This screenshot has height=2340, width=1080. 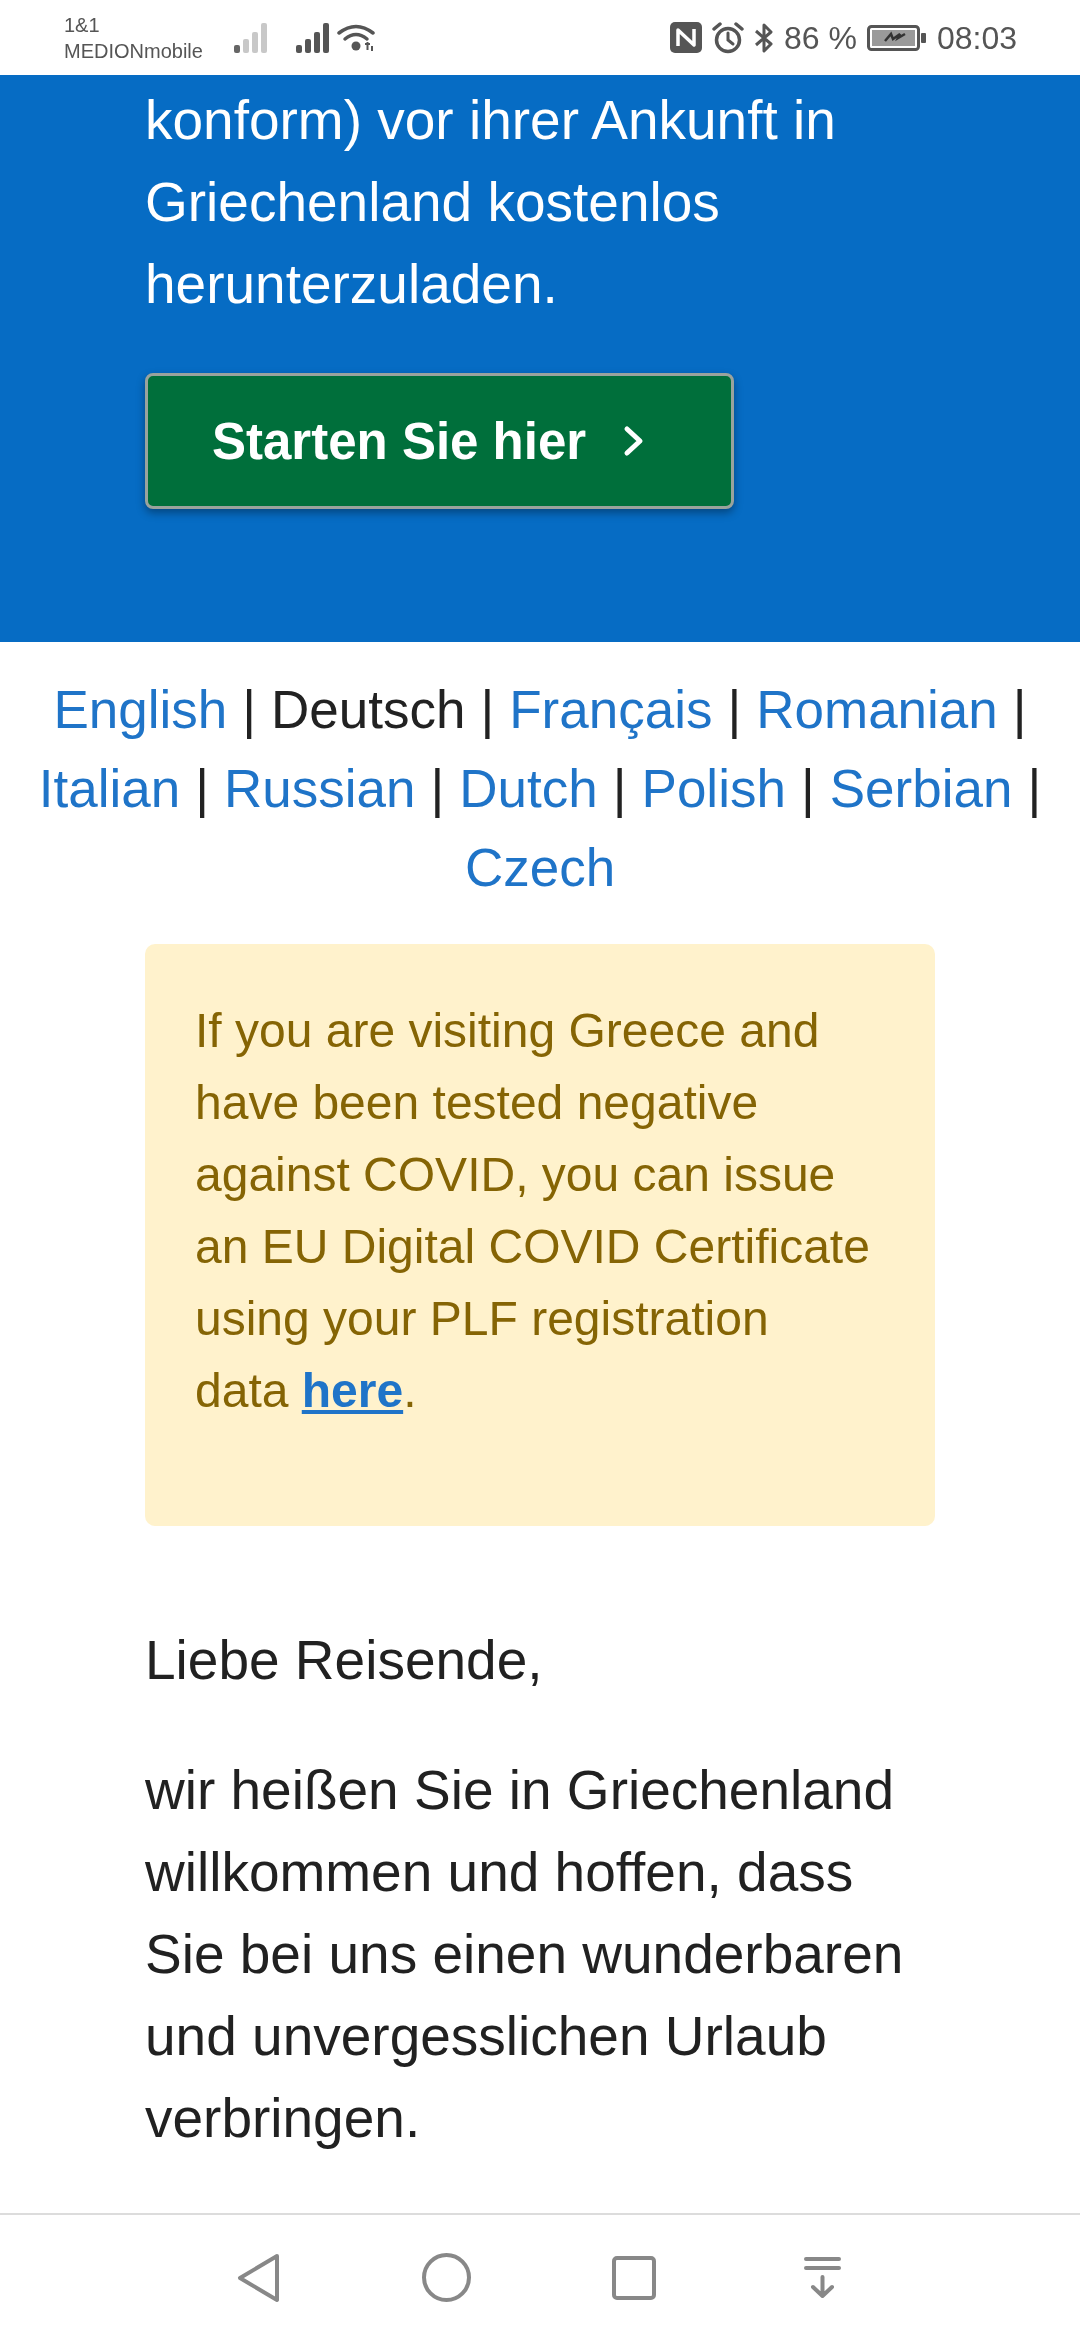 What do you see at coordinates (368, 709) in the screenshot?
I see `language-option: Deutsch` at bounding box center [368, 709].